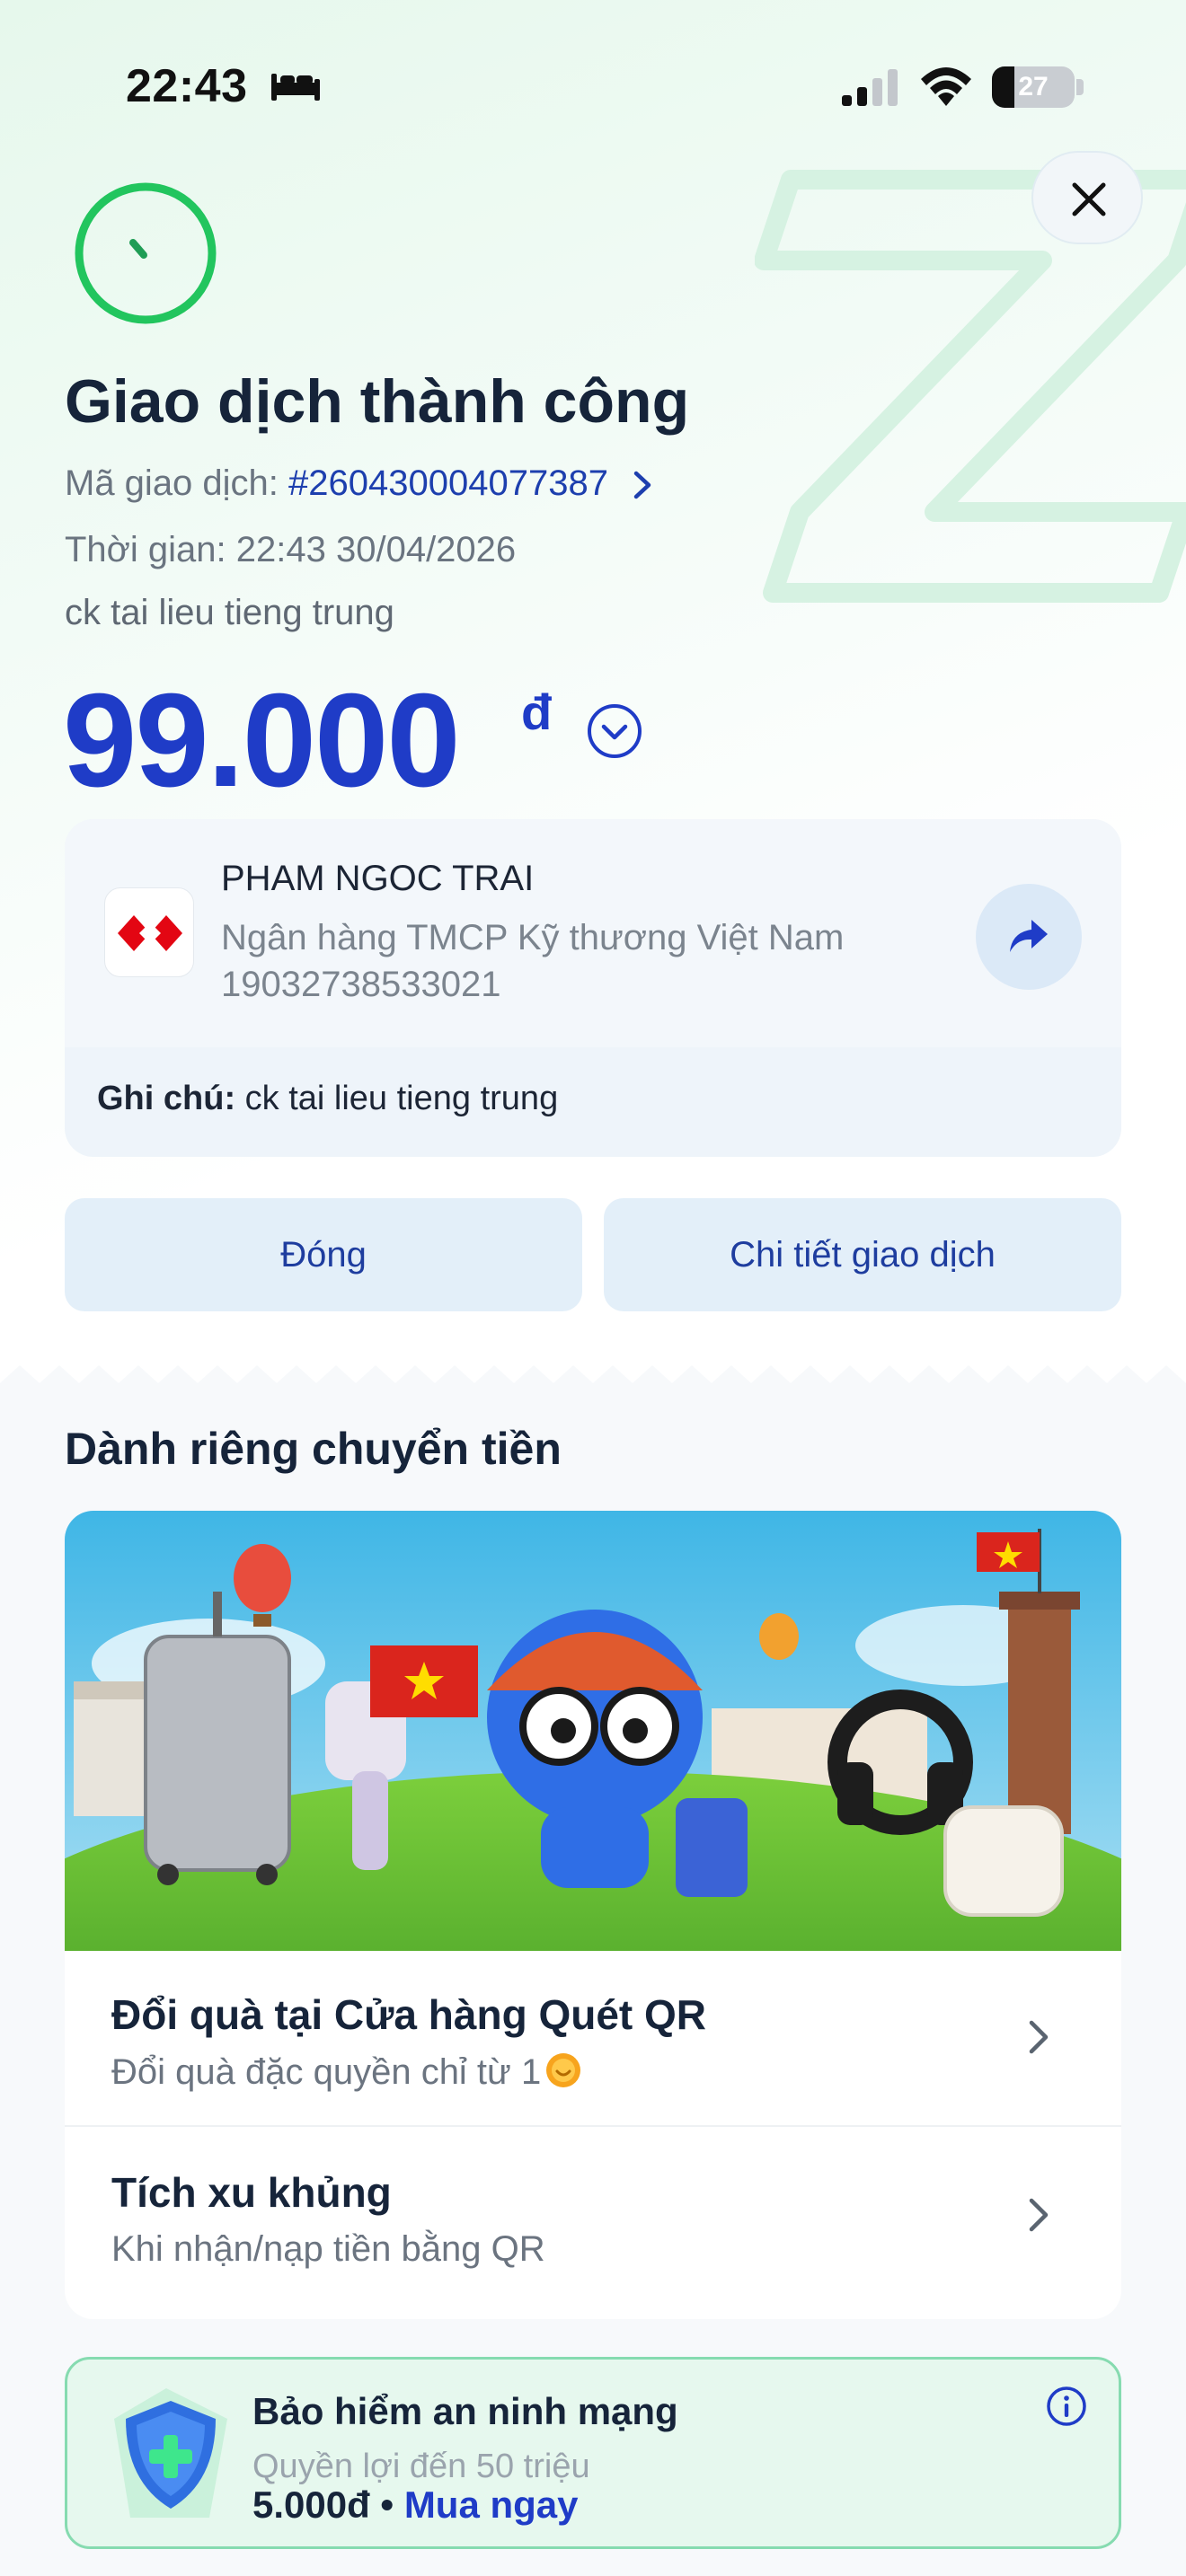  I want to click on promo-item-subtitle-text: Đổi quà đặc quyền chỉ từ 1, so click(326, 2072).